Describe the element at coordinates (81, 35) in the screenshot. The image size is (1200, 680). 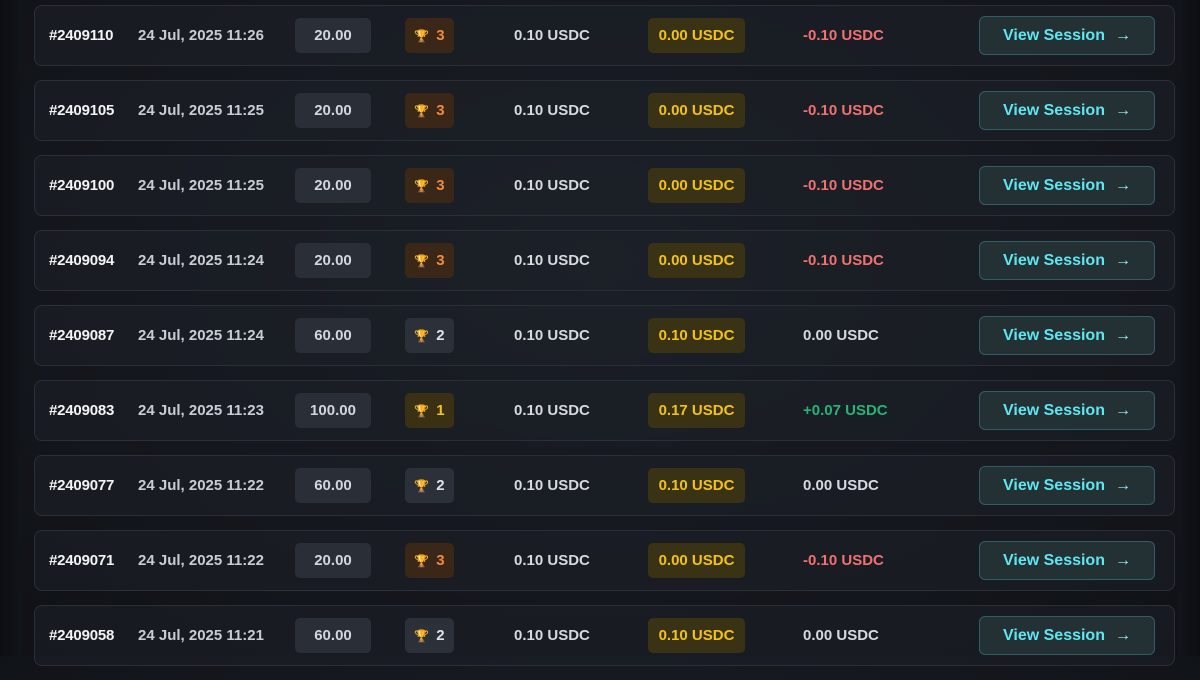
I see `session-id: #2409110` at that location.